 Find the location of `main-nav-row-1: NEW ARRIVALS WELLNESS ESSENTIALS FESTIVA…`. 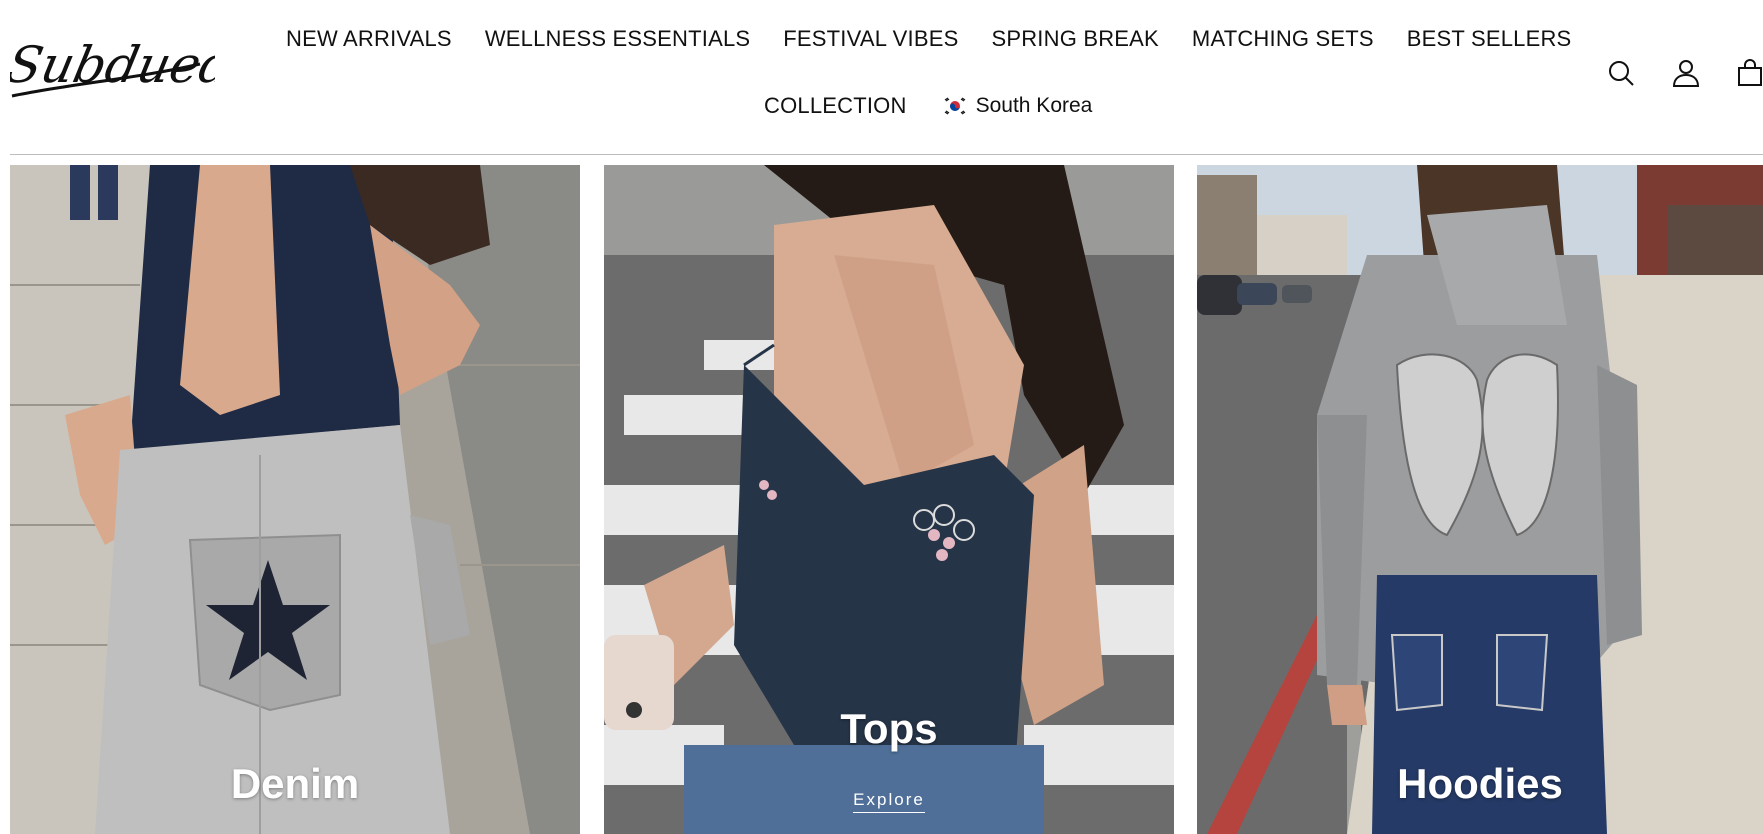

main-nav-row-1: NEW ARRIVALS WELLNESS ESSENTIALS FESTIVA… is located at coordinates (881, 39).